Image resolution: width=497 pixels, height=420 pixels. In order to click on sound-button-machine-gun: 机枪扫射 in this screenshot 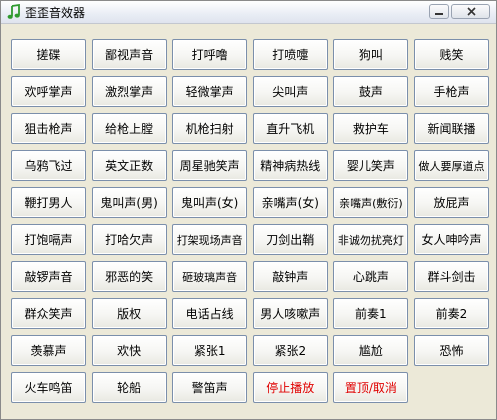, I will do `click(210, 128)`.